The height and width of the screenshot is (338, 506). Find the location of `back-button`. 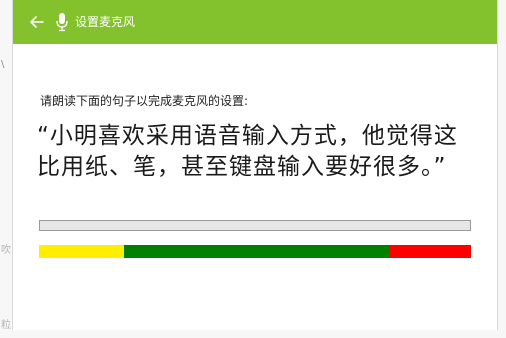

back-button is located at coordinates (37, 22).